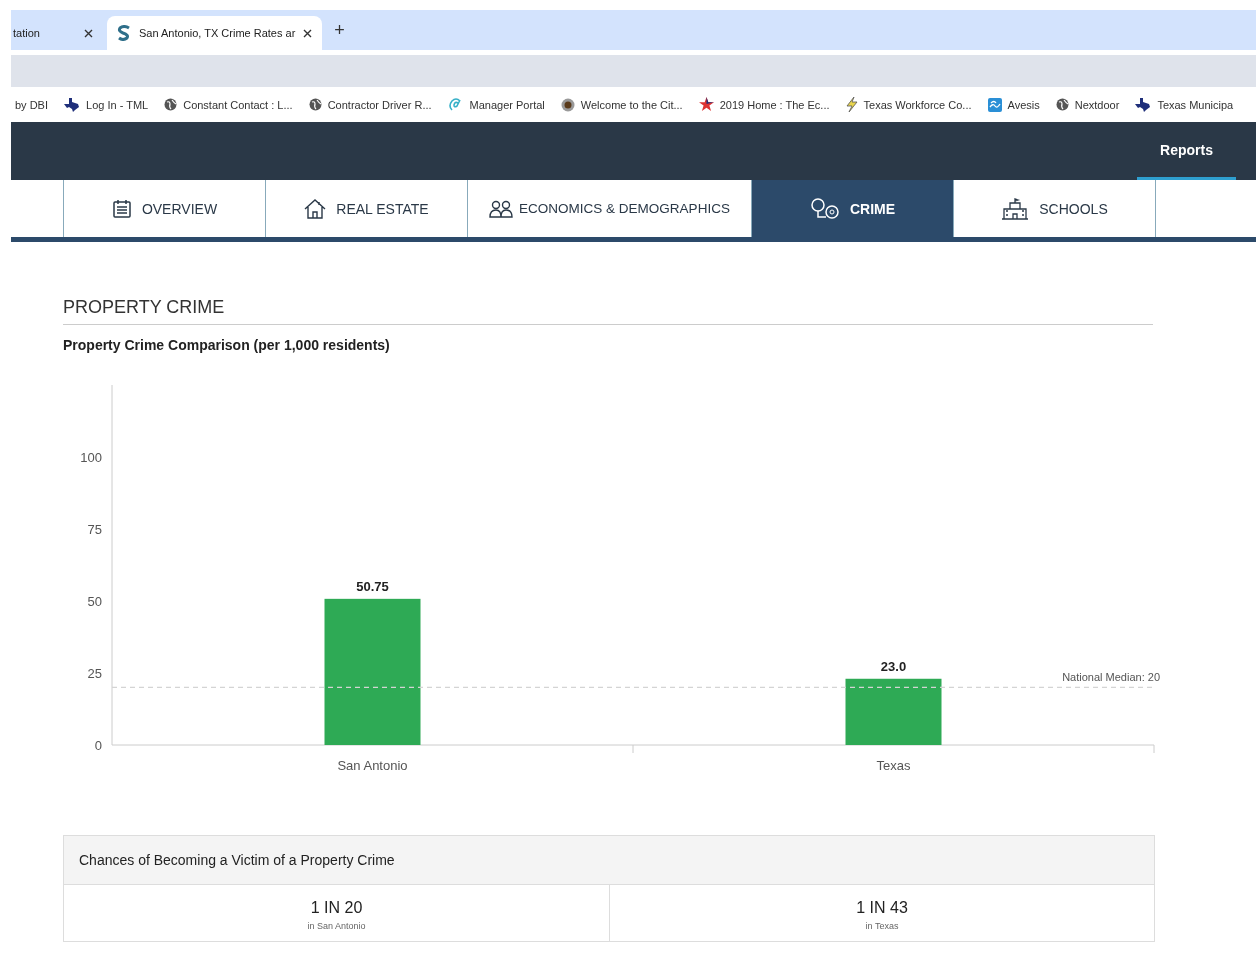 Image resolution: width=1256 pixels, height=980 pixels. Describe the element at coordinates (824, 208) in the screenshot. I see `handcuffs-icon` at that location.